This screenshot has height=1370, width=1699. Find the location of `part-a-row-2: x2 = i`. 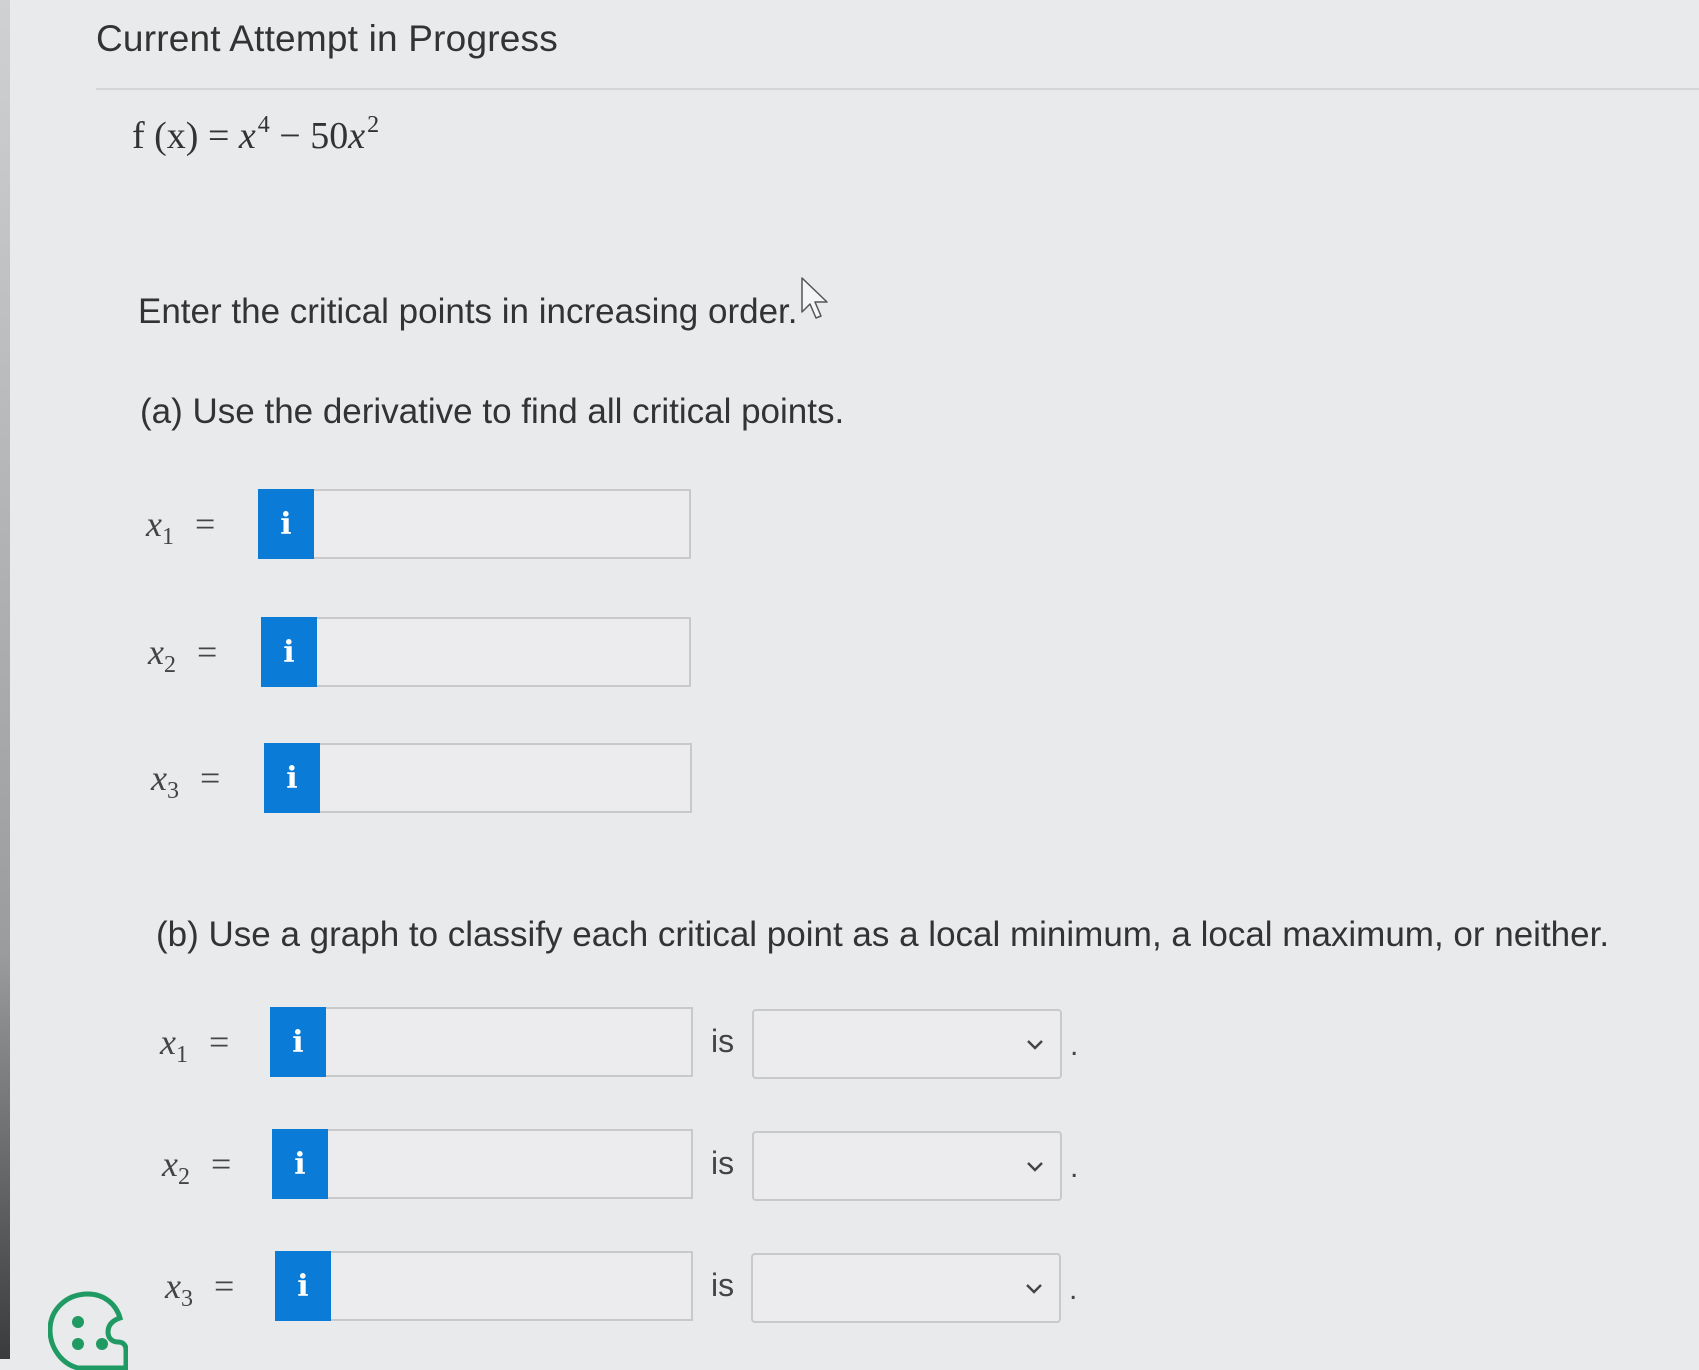

part-a-row-2: x2 = i is located at coordinates (419, 652).